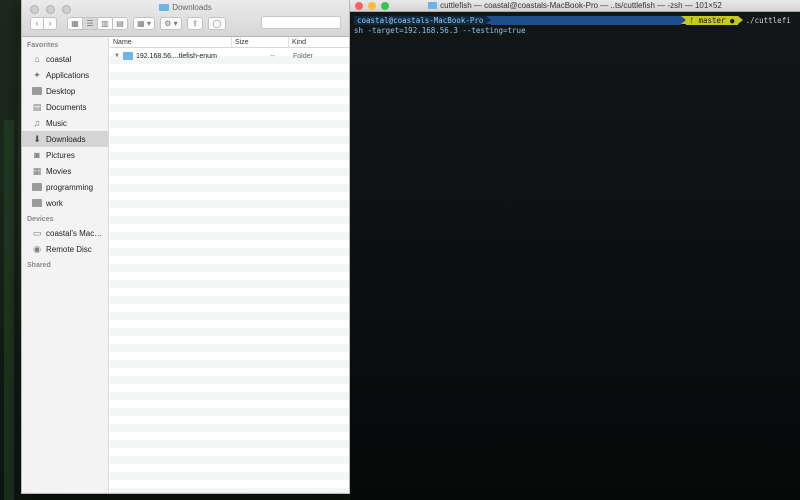 The width and height of the screenshot is (800, 500). I want to click on sidebar-section-devices: Devices, so click(40, 219).